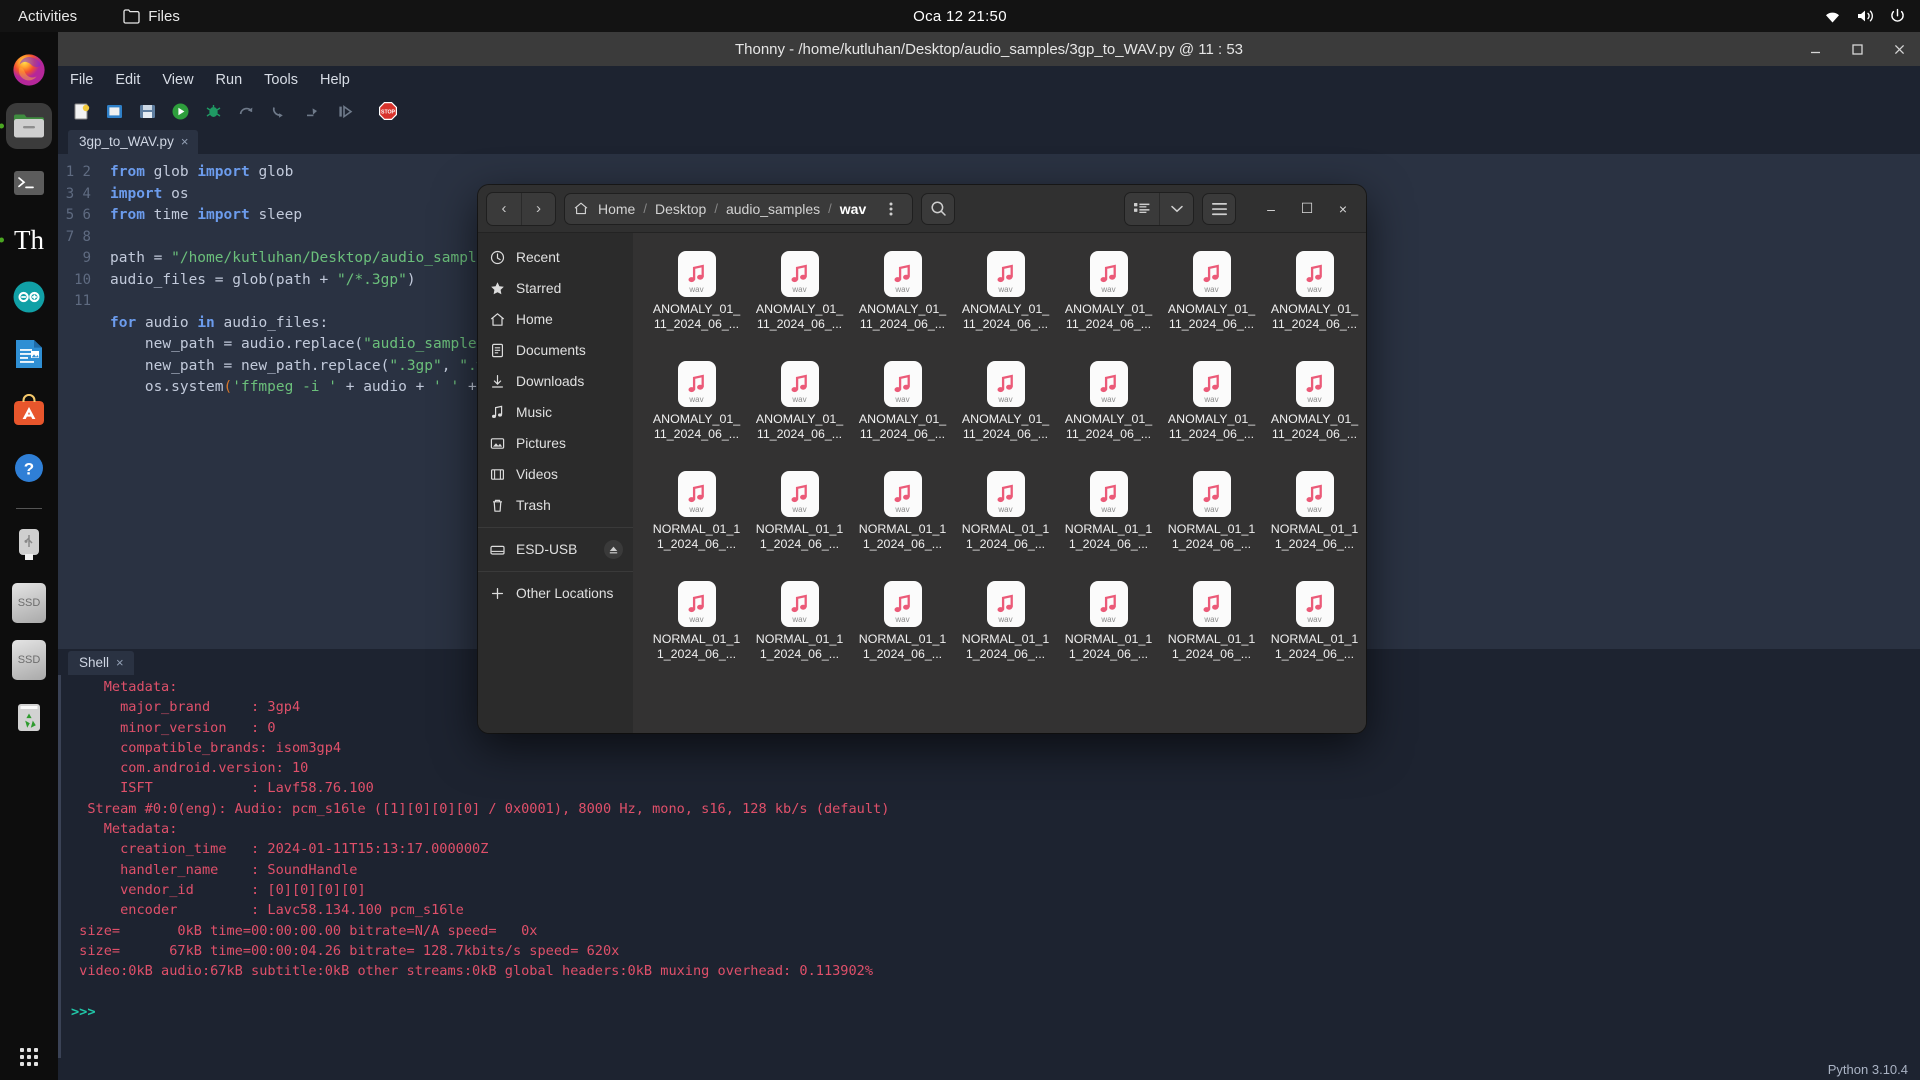 The width and height of the screenshot is (1920, 1080). I want to click on dock-item-ubuntu-software, so click(29, 411).